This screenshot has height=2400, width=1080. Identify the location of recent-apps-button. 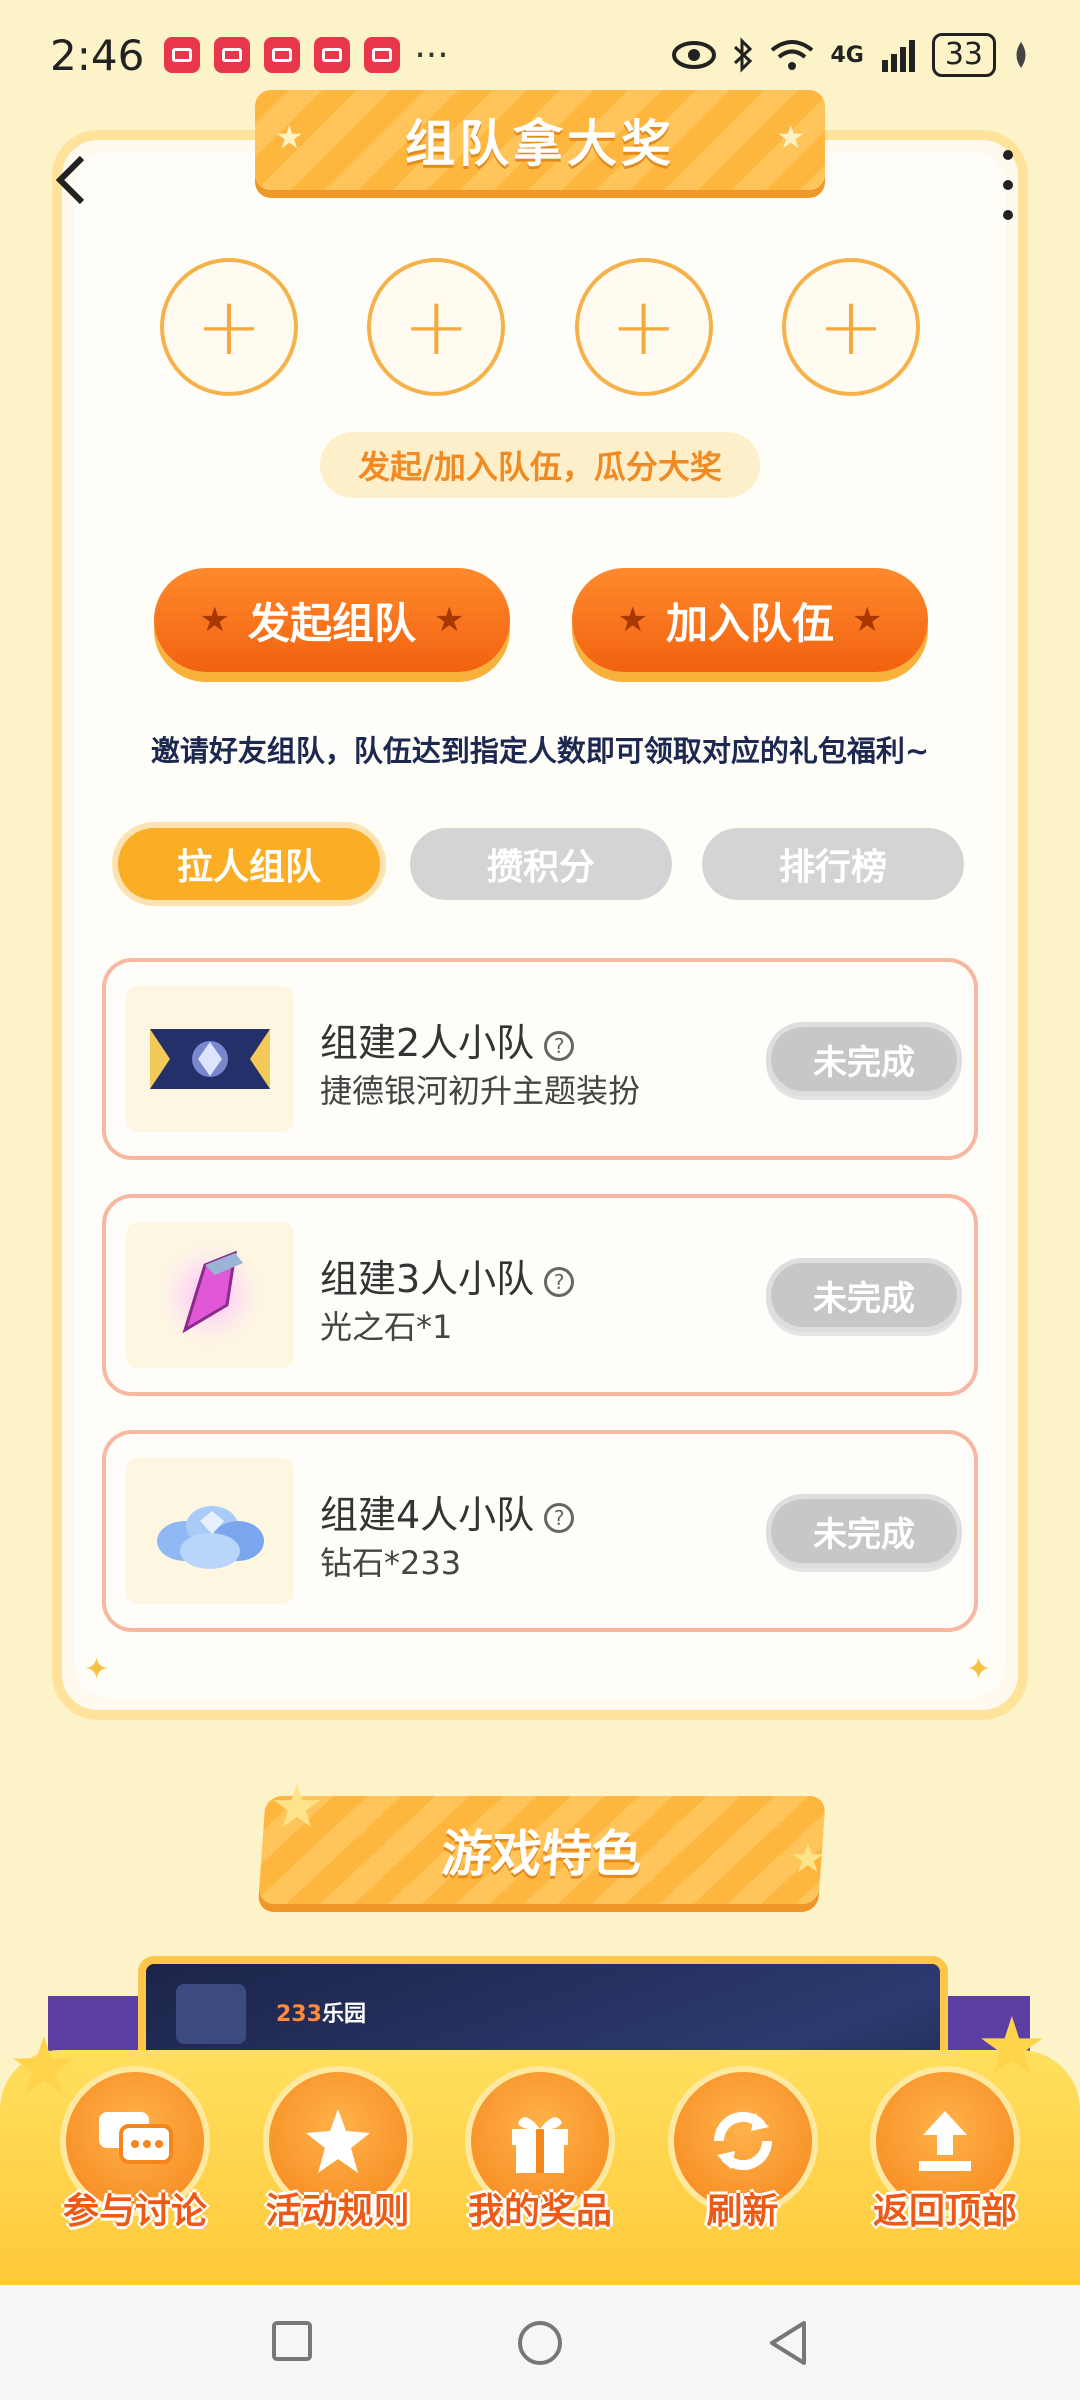
(292, 2343).